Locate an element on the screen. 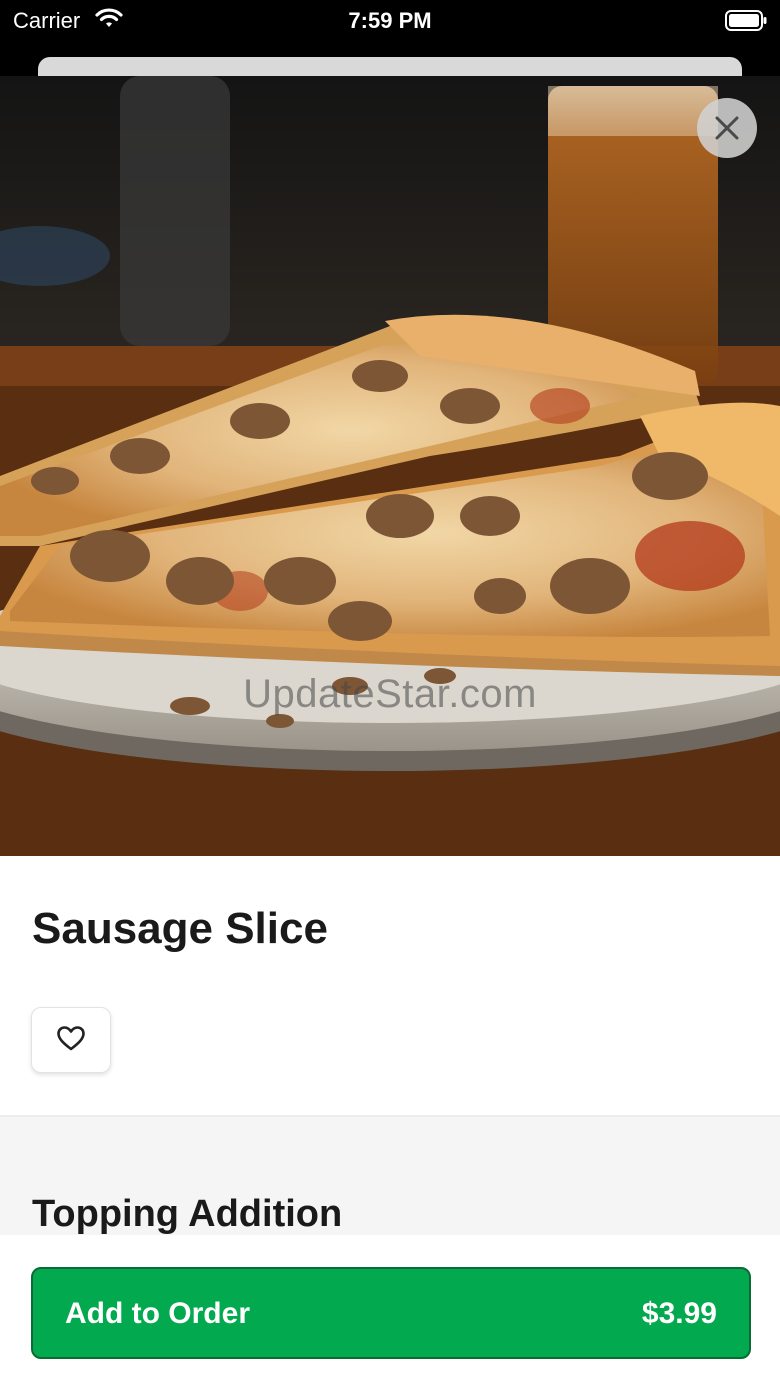  favorite-button is located at coordinates (71, 1040).